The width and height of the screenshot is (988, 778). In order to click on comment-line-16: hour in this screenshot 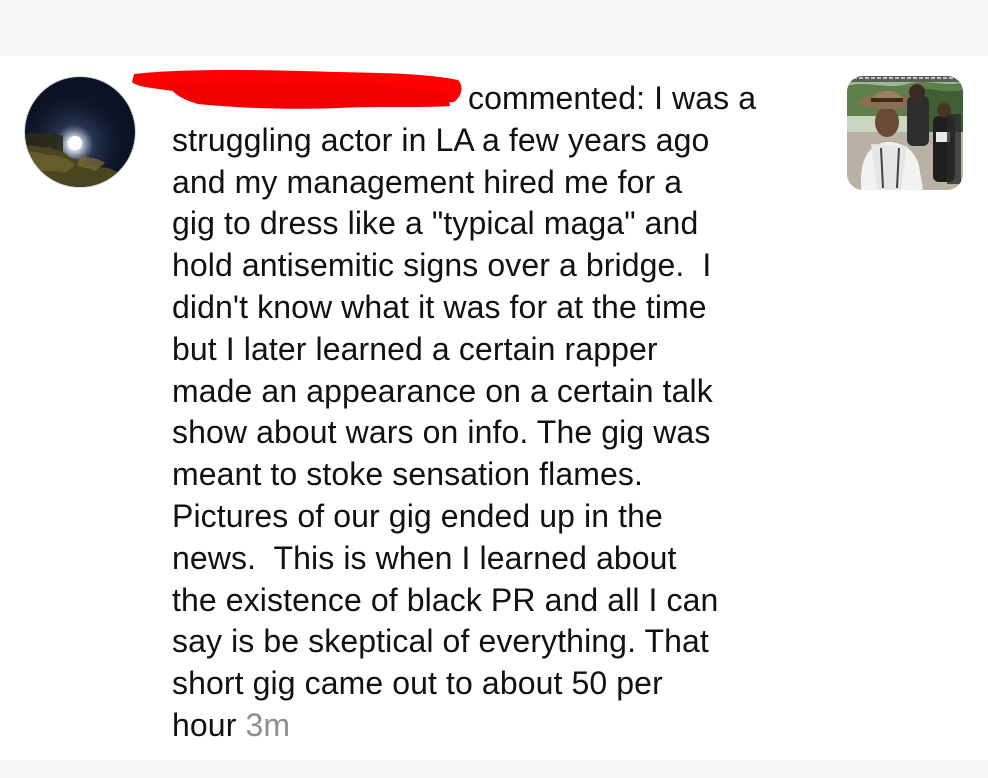, I will do `click(204, 724)`.